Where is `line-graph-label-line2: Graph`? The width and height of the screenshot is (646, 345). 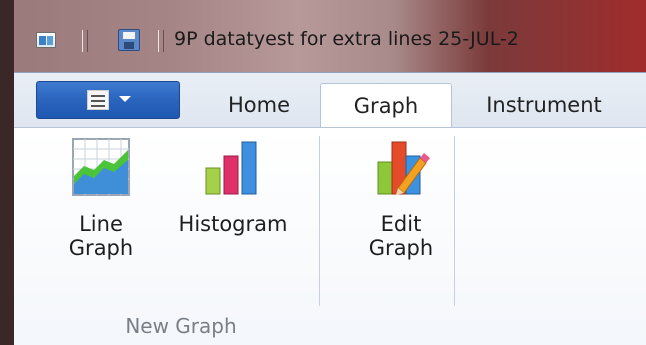 line-graph-label-line2: Graph is located at coordinates (101, 248).